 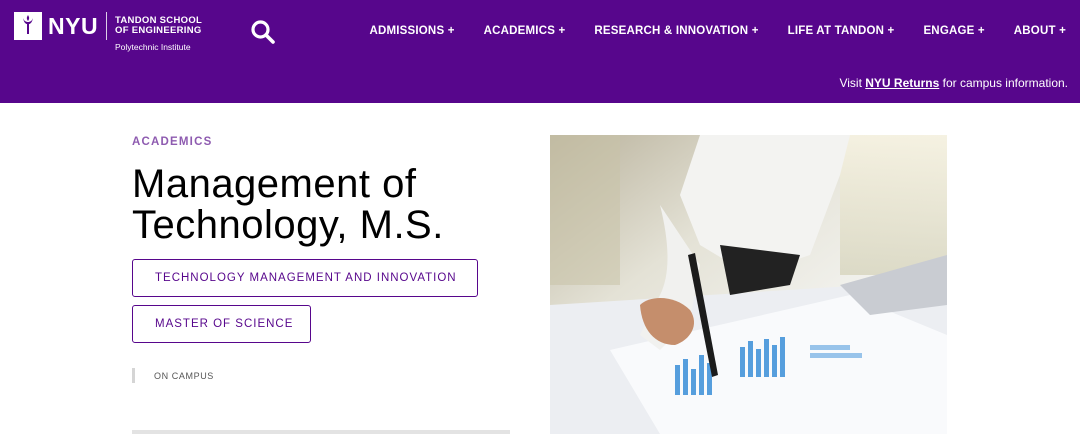 I want to click on nyu-wordmark: NYU, so click(x=73, y=26).